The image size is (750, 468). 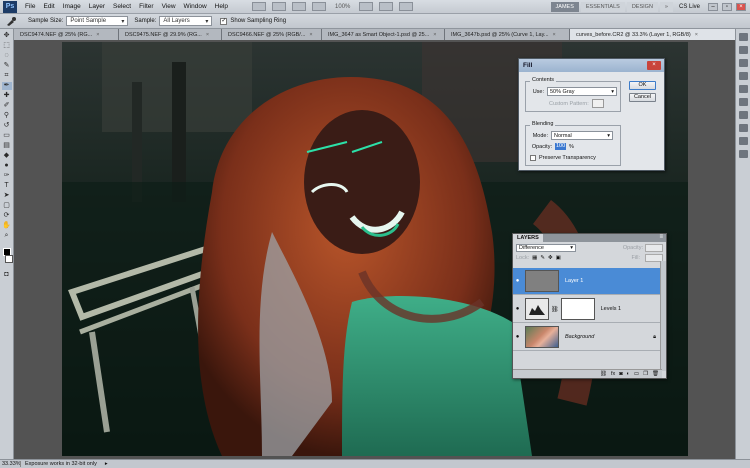 I want to click on healing-brush-tool-icon: ✚, so click(x=7, y=96).